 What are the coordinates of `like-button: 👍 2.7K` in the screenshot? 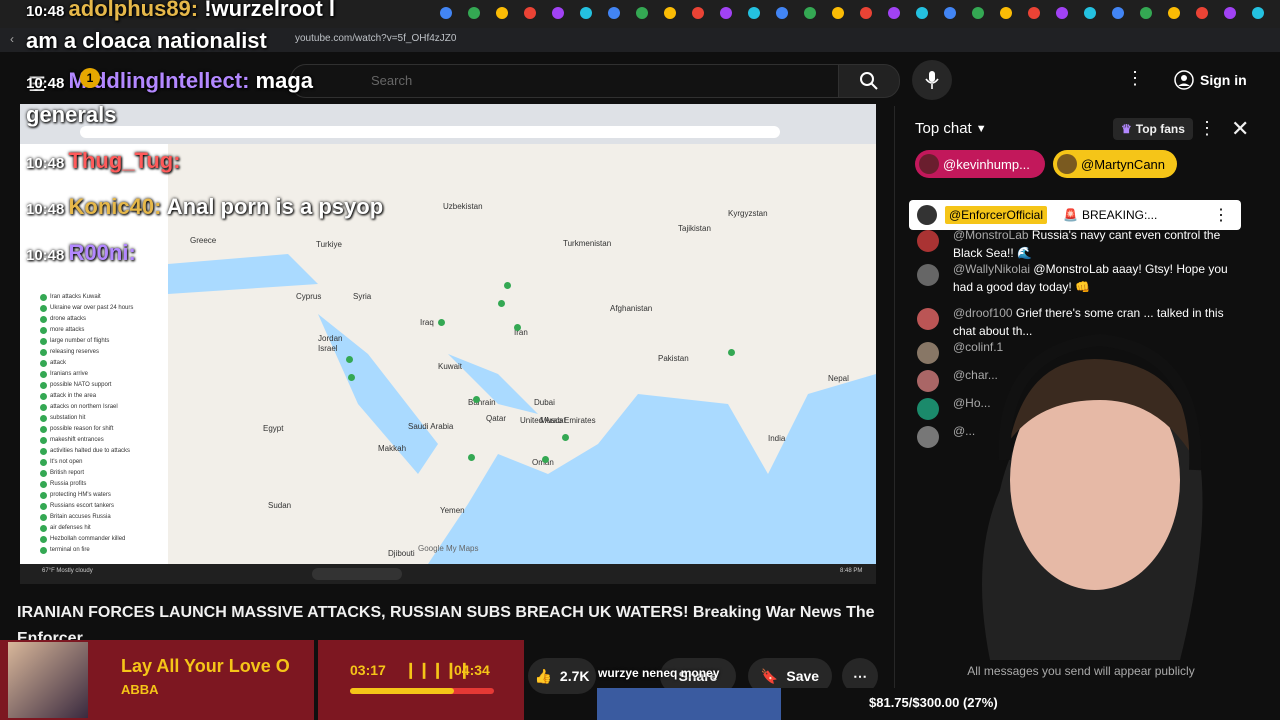 It's located at (562, 676).